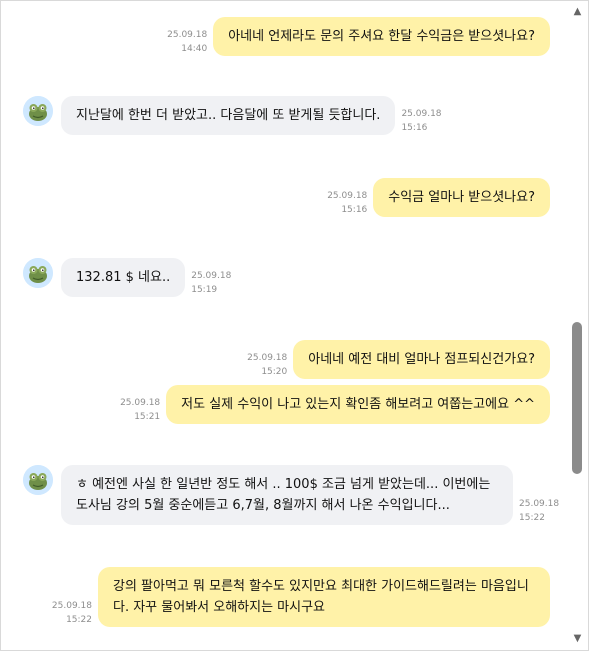 The width and height of the screenshot is (589, 651). Describe the element at coordinates (577, 639) in the screenshot. I see `scroll-down-arrow-icon: ▼` at that location.